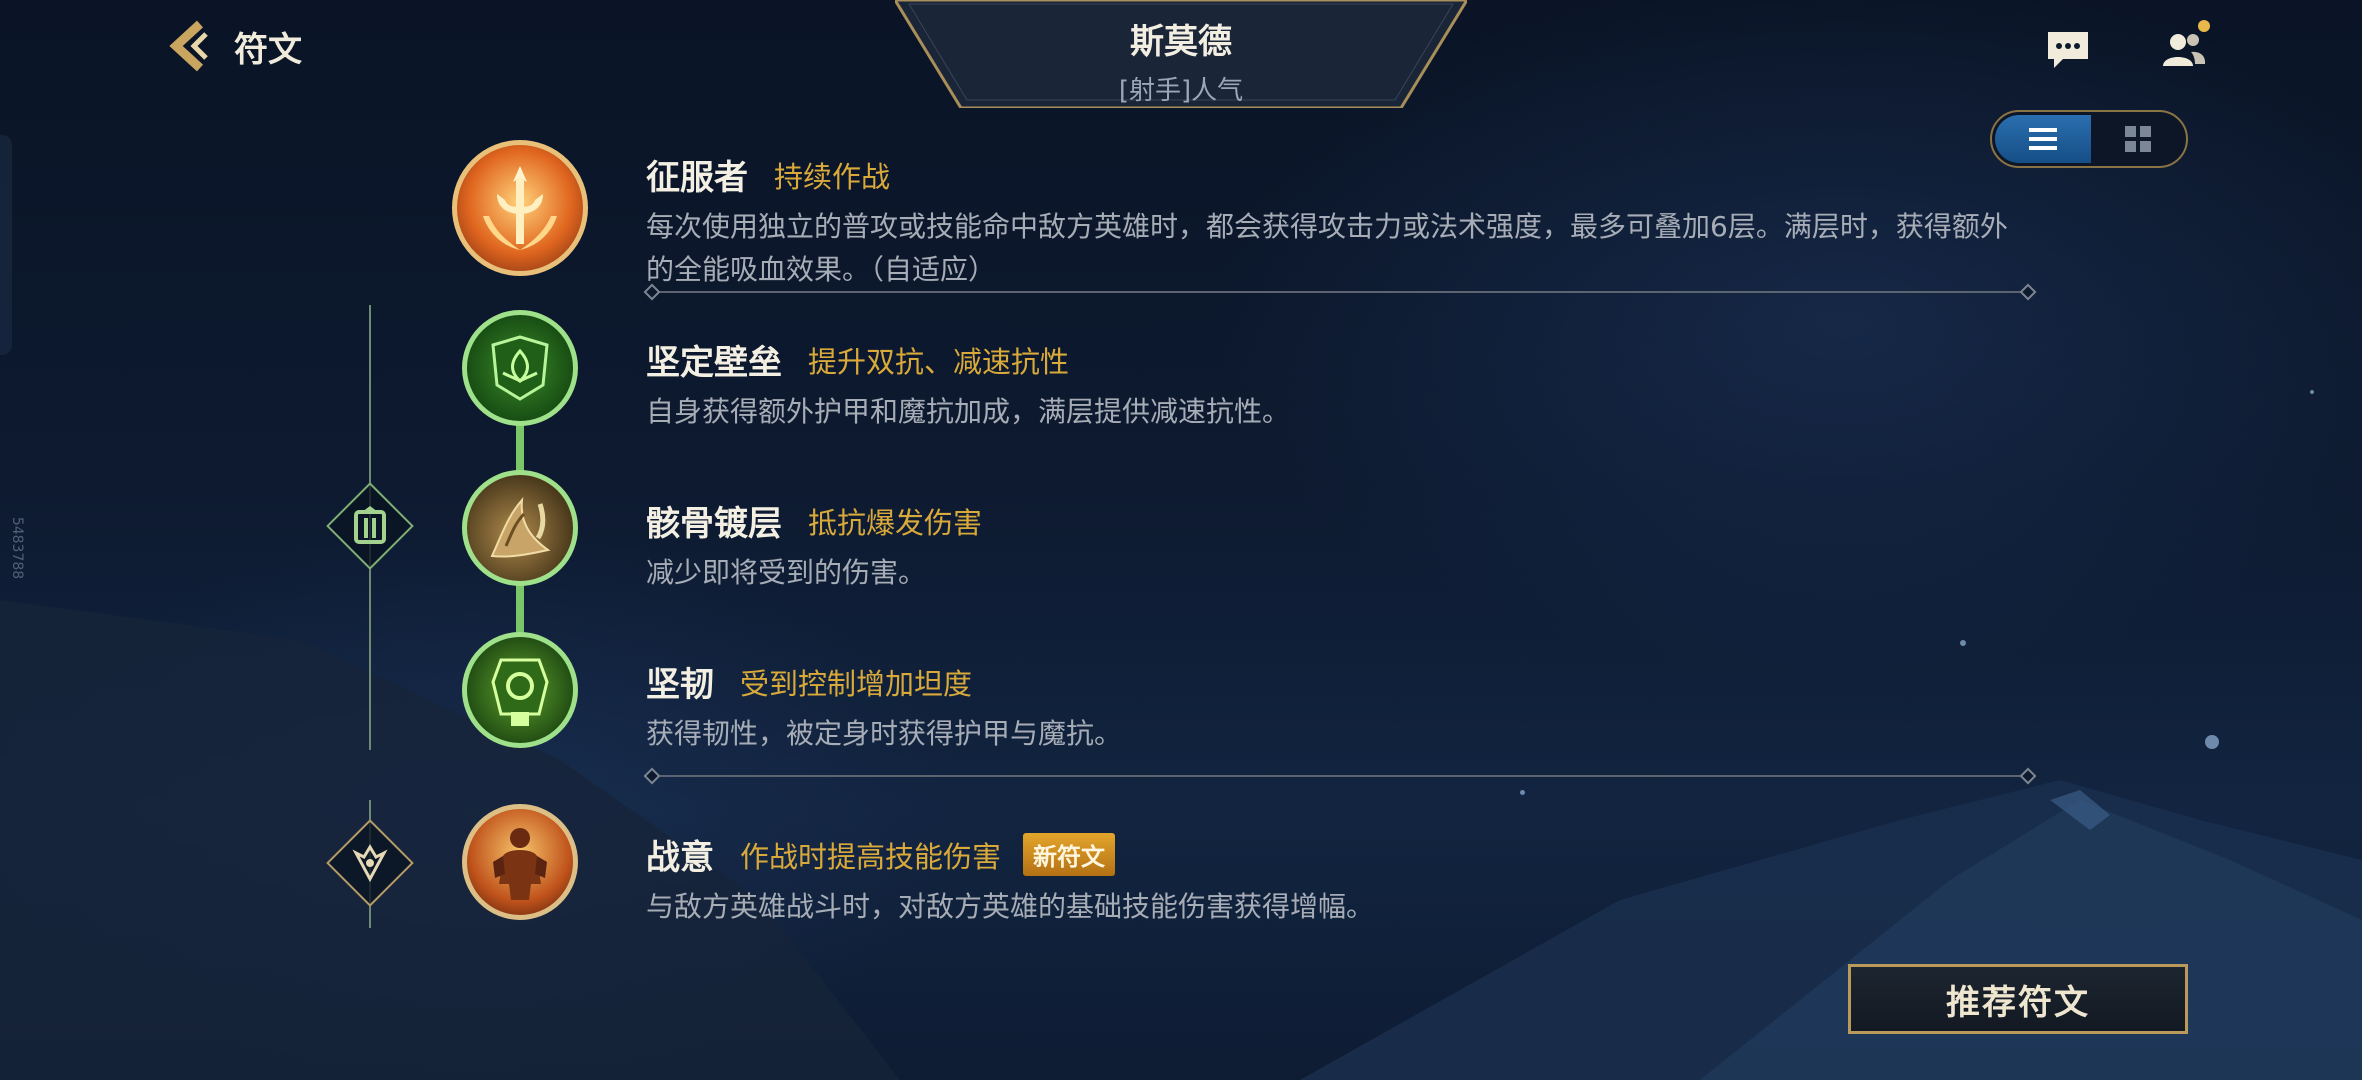 The image size is (2362, 1080). What do you see at coordinates (1069, 854) in the screenshot?
I see `new-rune-badge: 新符文` at bounding box center [1069, 854].